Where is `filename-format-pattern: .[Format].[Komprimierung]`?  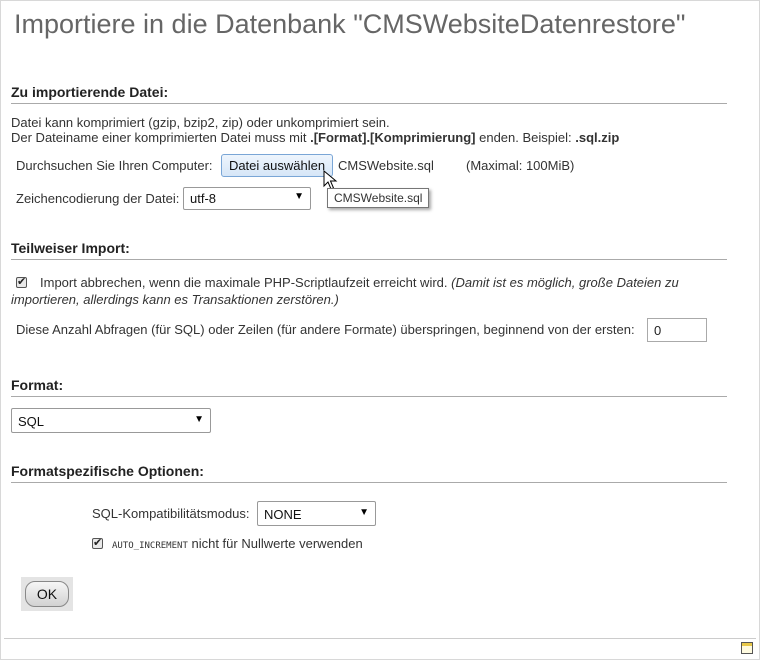
filename-format-pattern: .[Format].[Komprimierung] is located at coordinates (393, 137).